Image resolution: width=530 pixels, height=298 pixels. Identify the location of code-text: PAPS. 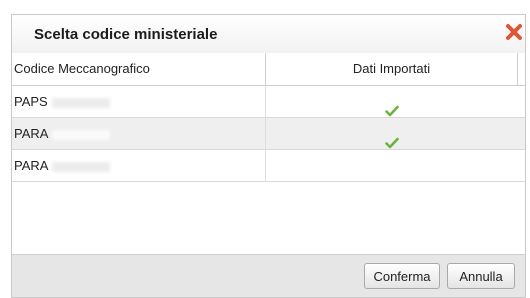
(31, 101).